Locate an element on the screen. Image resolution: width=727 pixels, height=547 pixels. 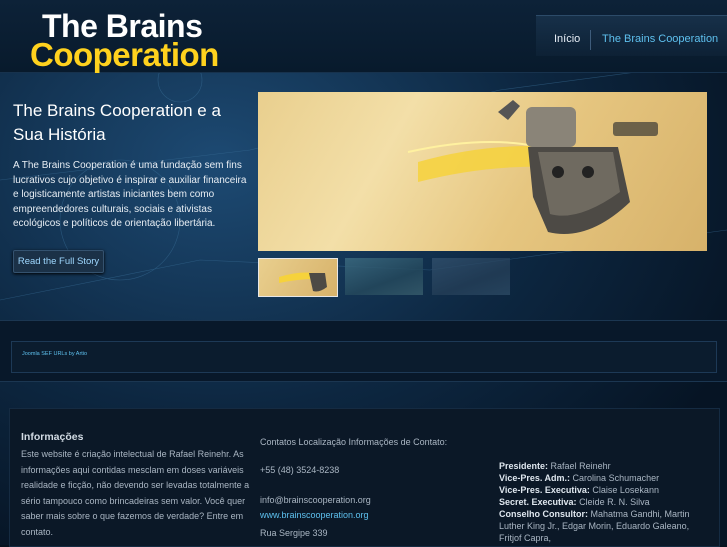
role-row: Vice-Pres. Executiva: Claise Losekann is located at coordinates (606, 490).